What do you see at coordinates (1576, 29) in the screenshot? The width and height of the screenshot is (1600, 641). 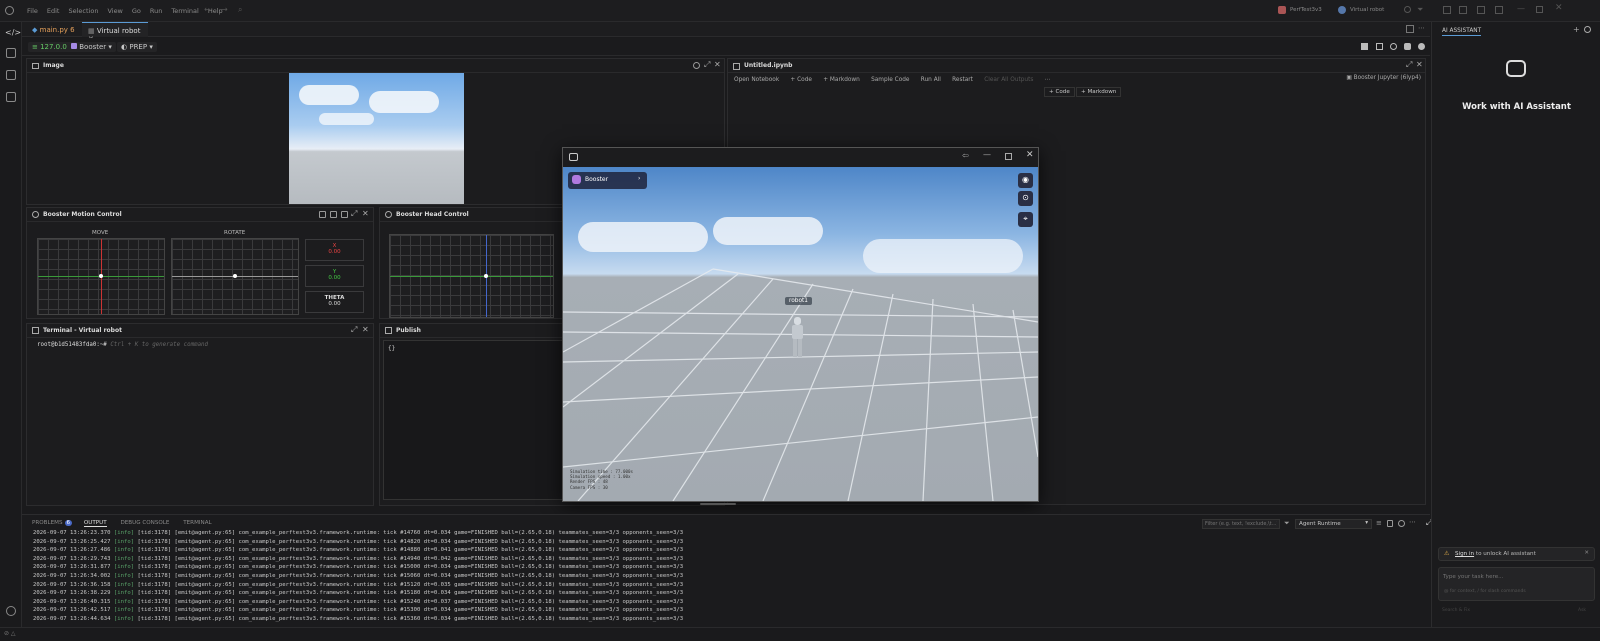 I see `new-chat-icon: +` at bounding box center [1576, 29].